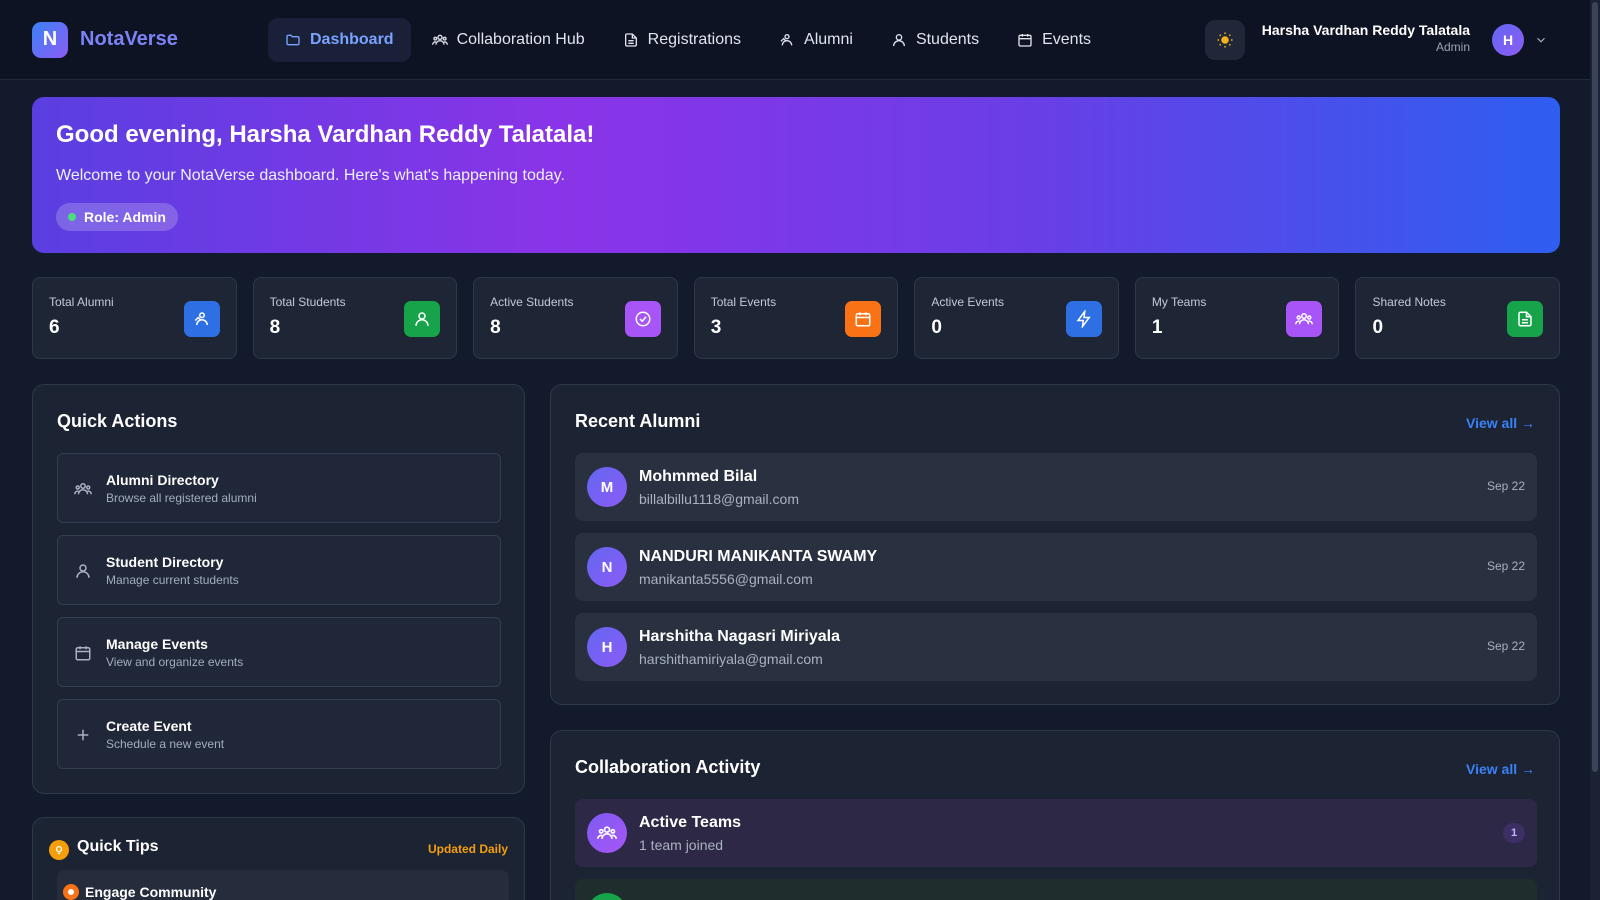  Describe the element at coordinates (129, 39) in the screenshot. I see `brand-name: NotaVerse` at that location.